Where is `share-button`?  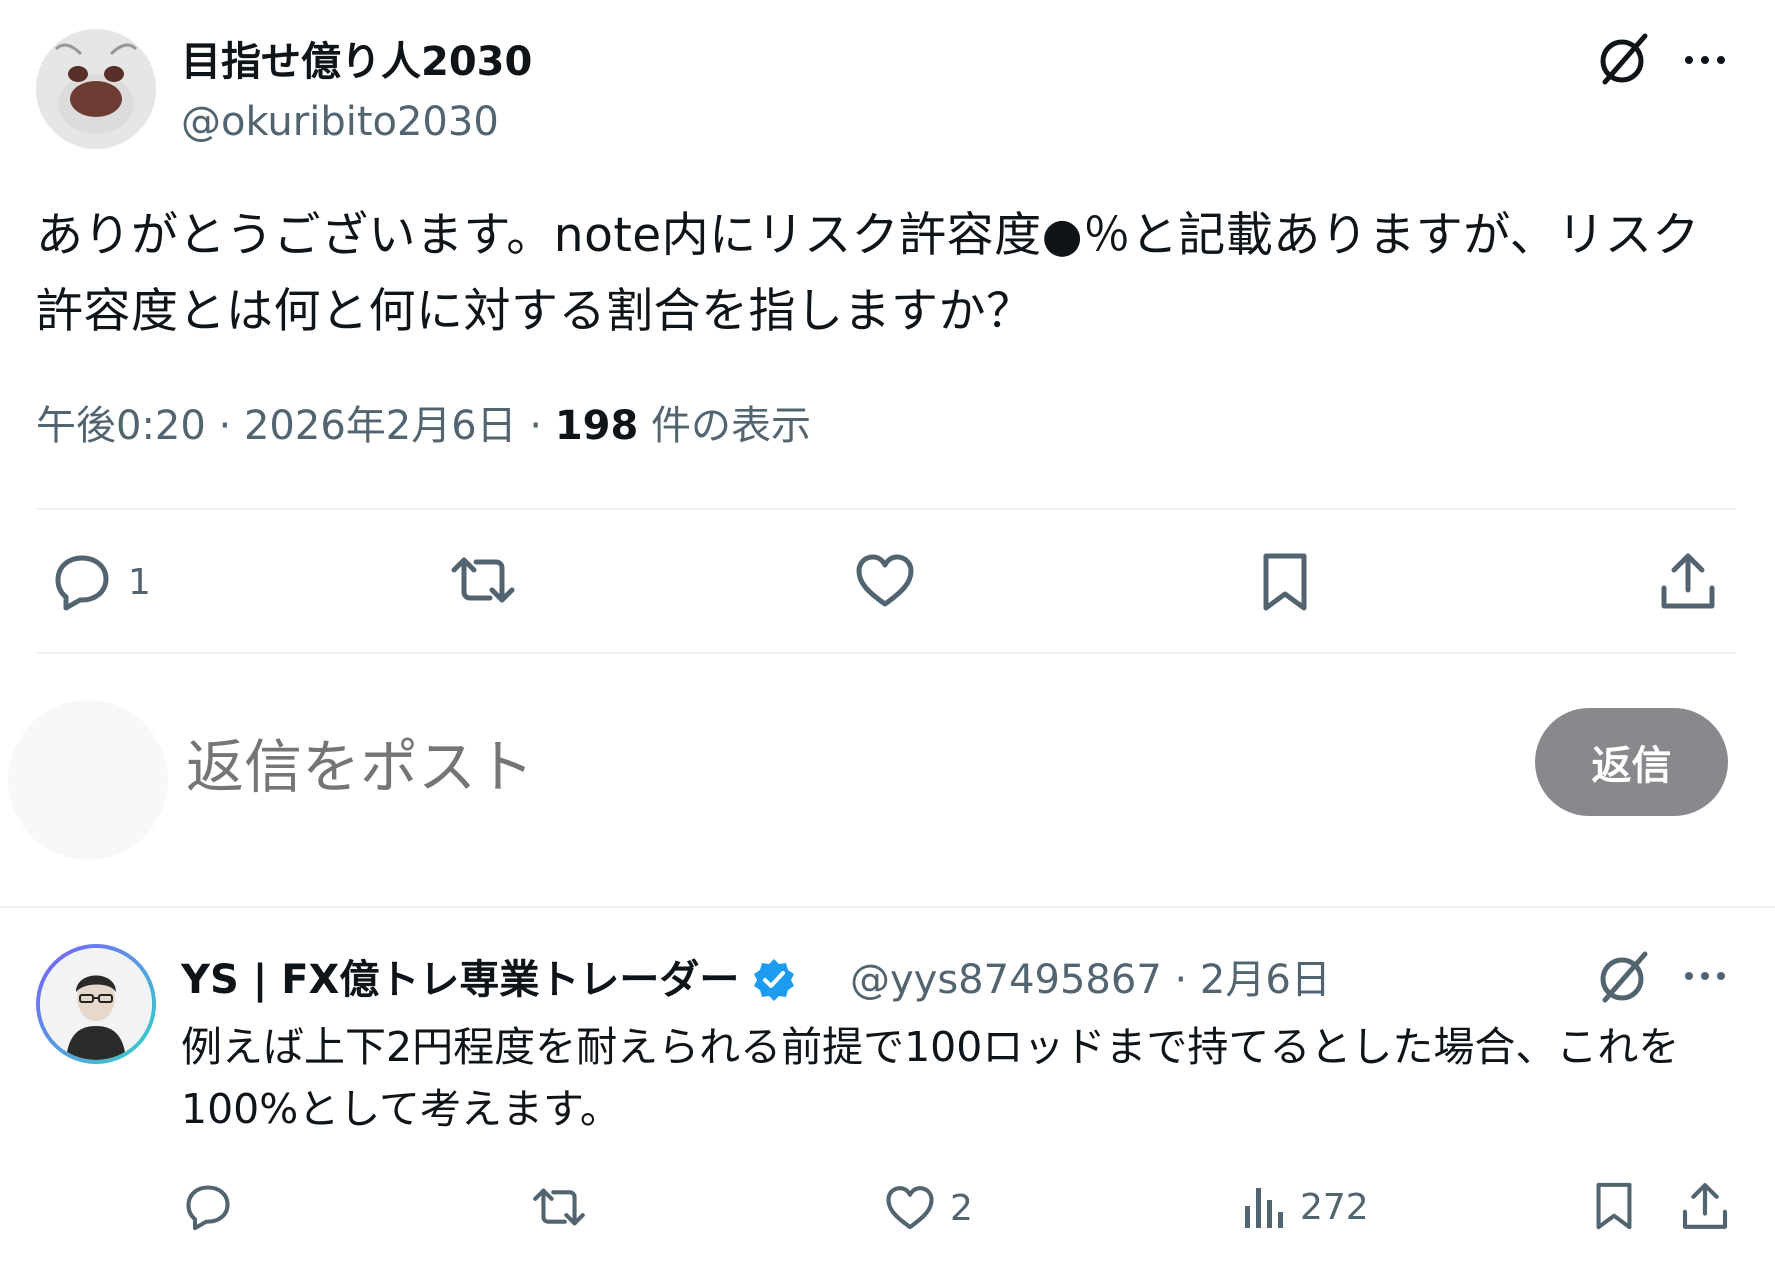 share-button is located at coordinates (1688, 581).